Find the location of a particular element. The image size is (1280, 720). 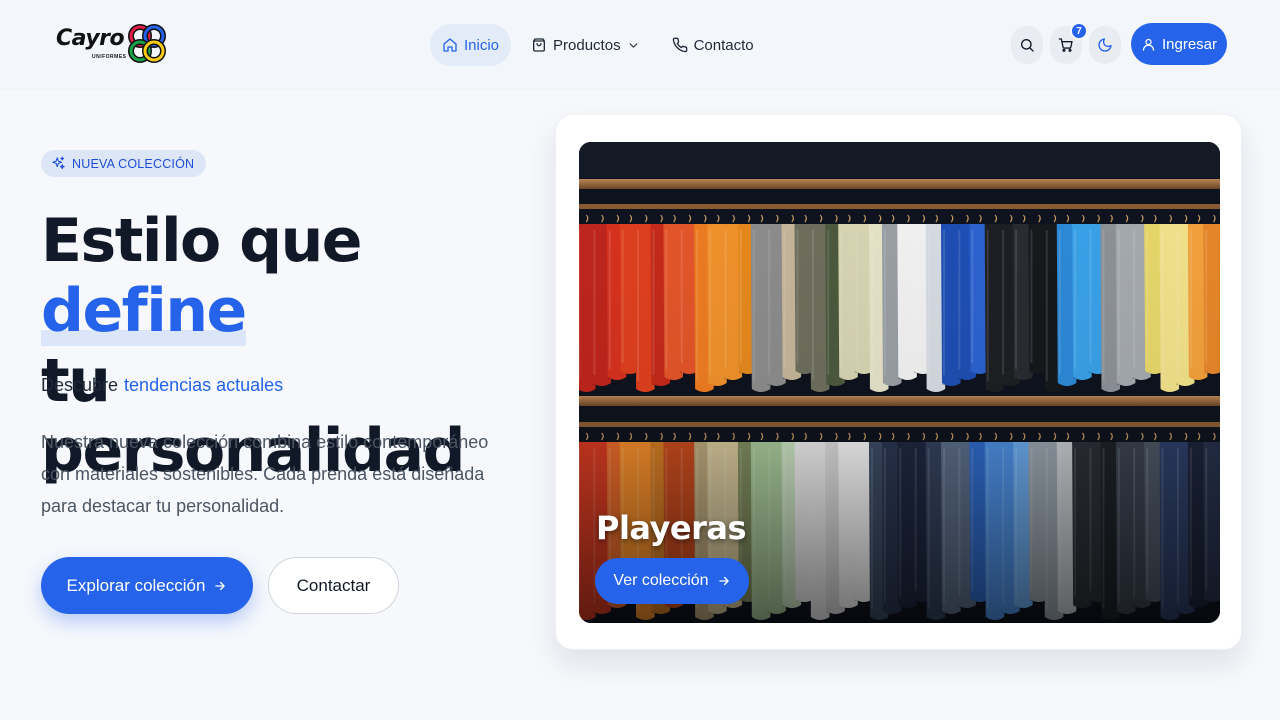

nav-item-inicio: Inicio is located at coordinates (471, 45).